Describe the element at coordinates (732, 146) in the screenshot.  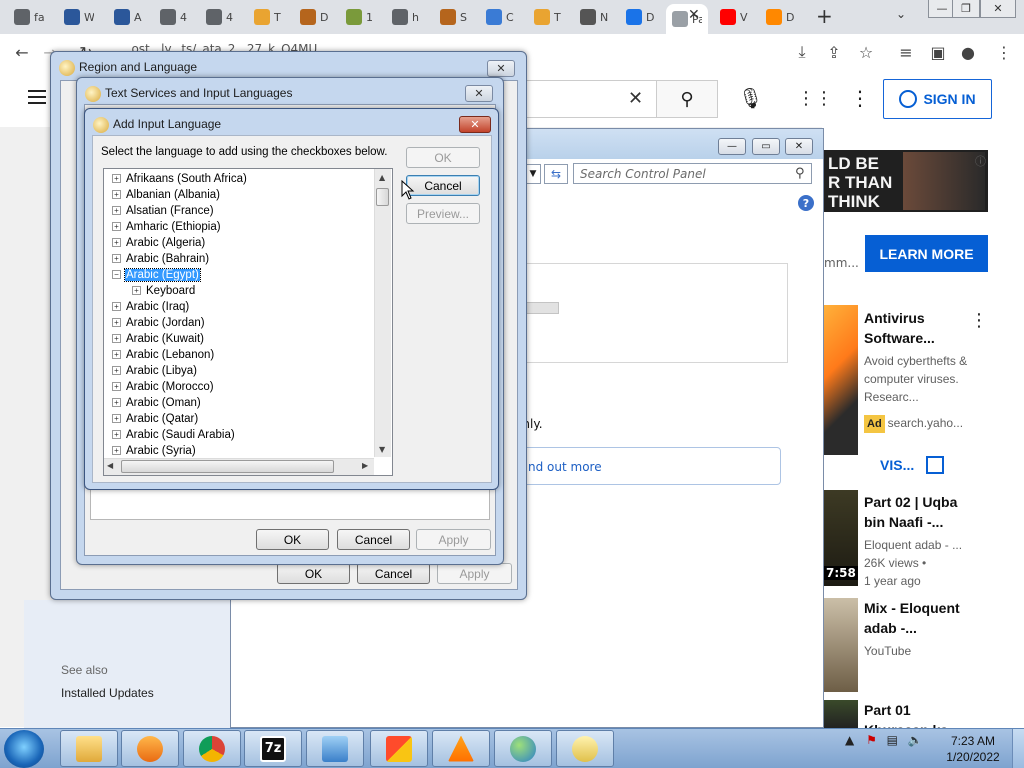
I see `cp-minimize-button: —` at that location.